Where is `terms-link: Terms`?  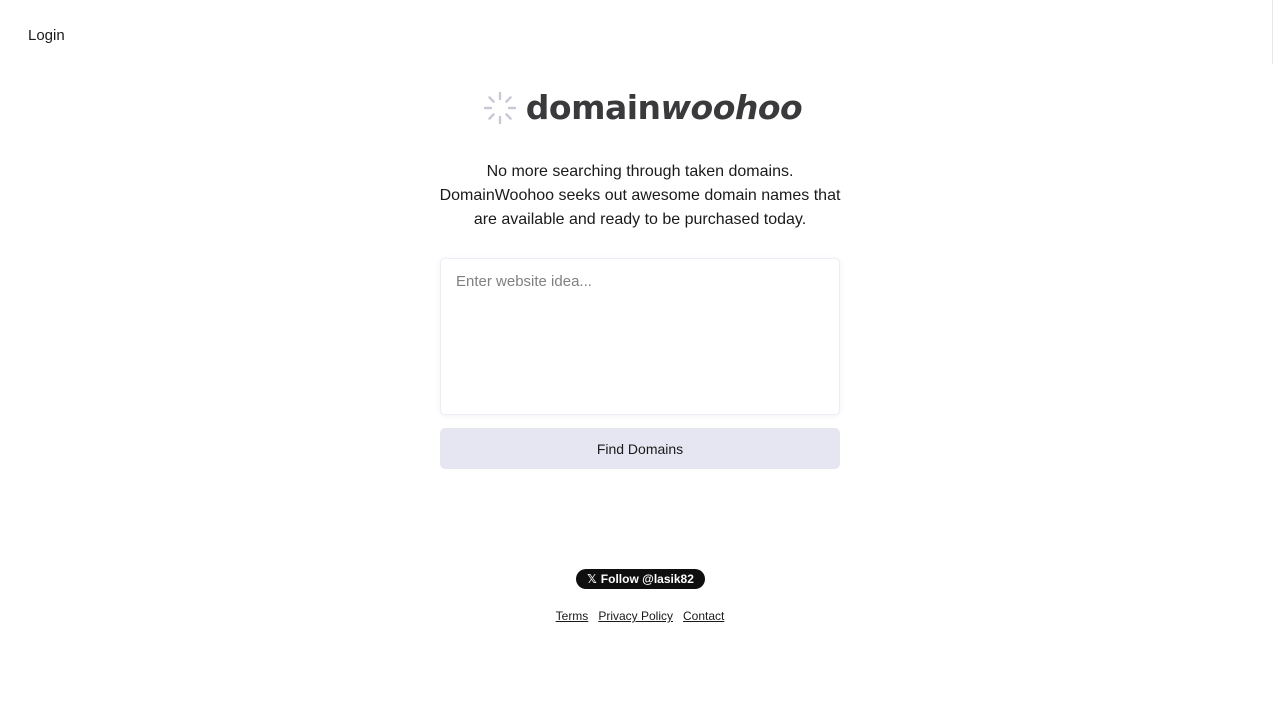 terms-link: Terms is located at coordinates (572, 616).